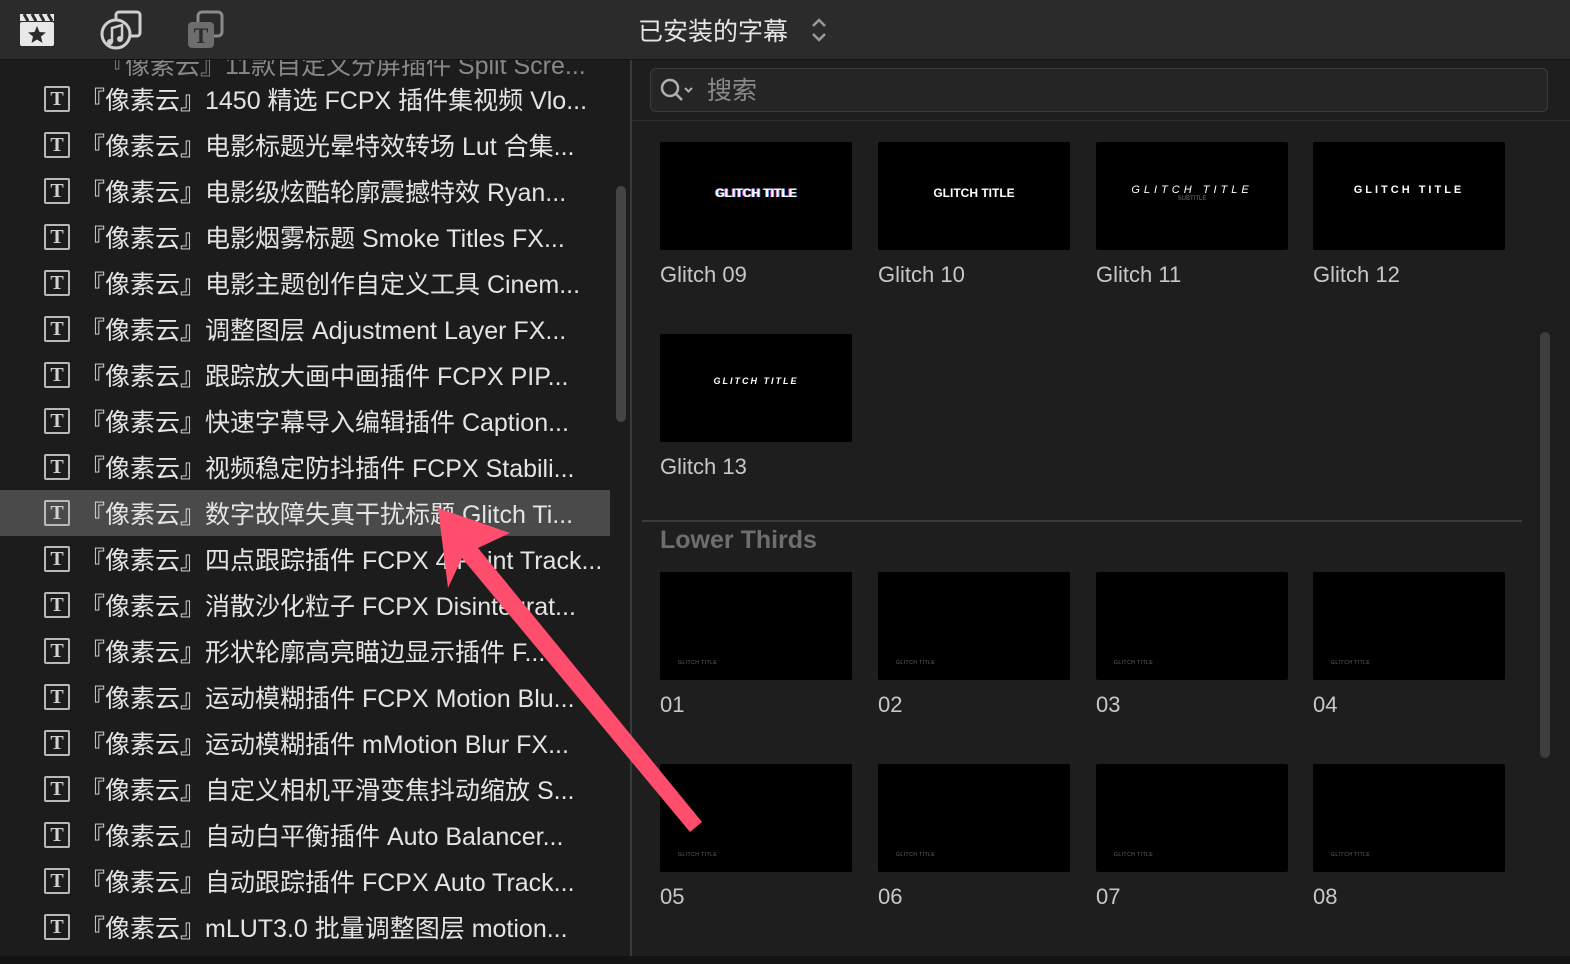 The height and width of the screenshot is (964, 1570). Describe the element at coordinates (122, 30) in the screenshot. I see `music-photo-icon` at that location.